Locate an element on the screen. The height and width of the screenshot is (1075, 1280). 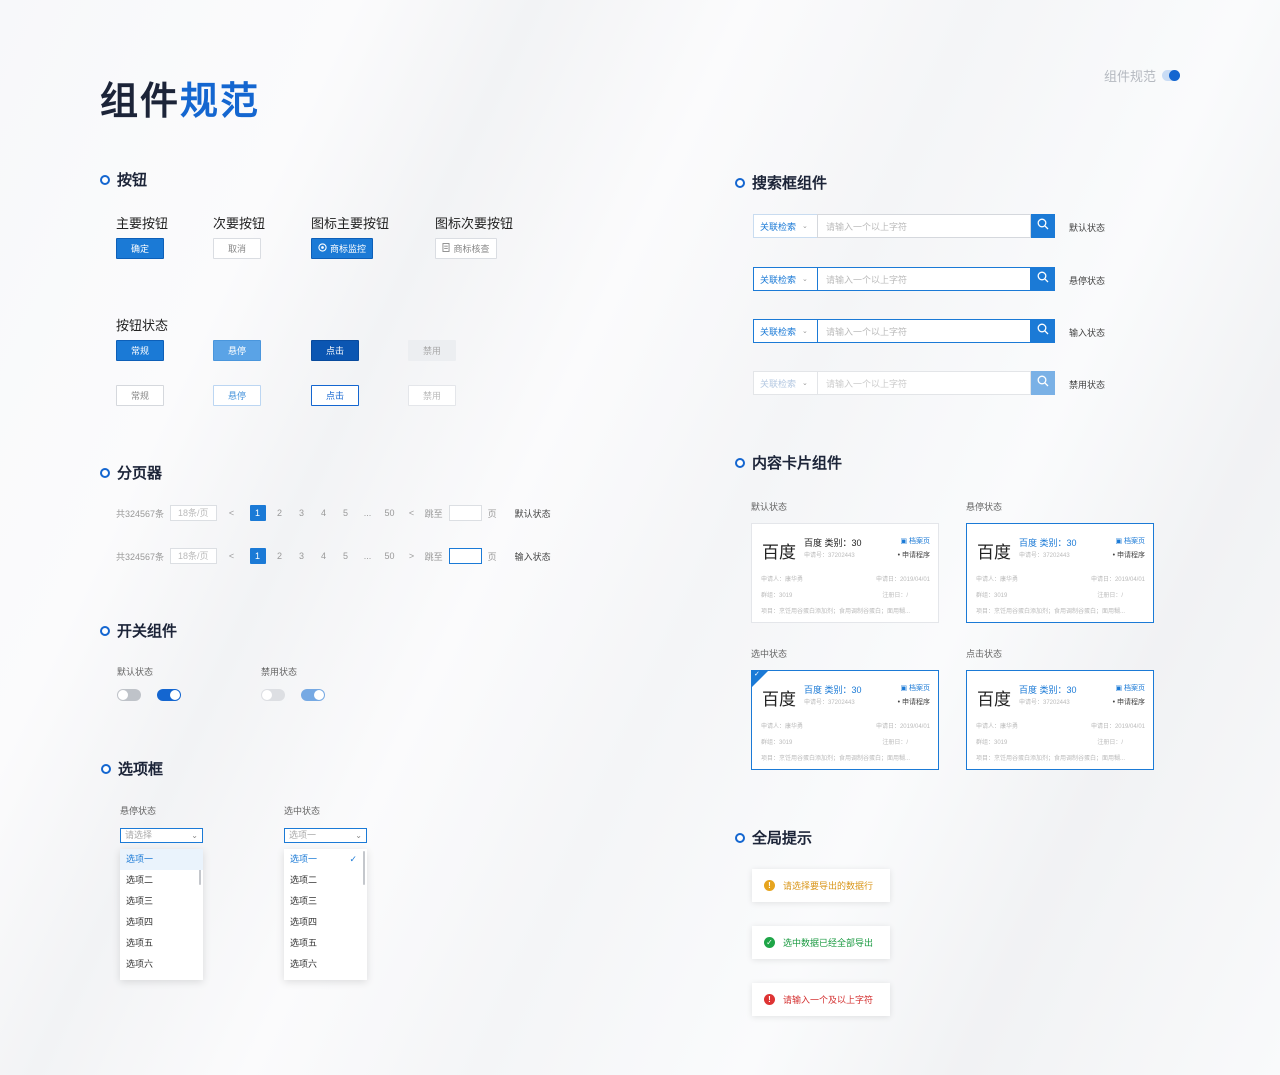
select-option-selected: 选项一 ✓ is located at coordinates (325, 859).